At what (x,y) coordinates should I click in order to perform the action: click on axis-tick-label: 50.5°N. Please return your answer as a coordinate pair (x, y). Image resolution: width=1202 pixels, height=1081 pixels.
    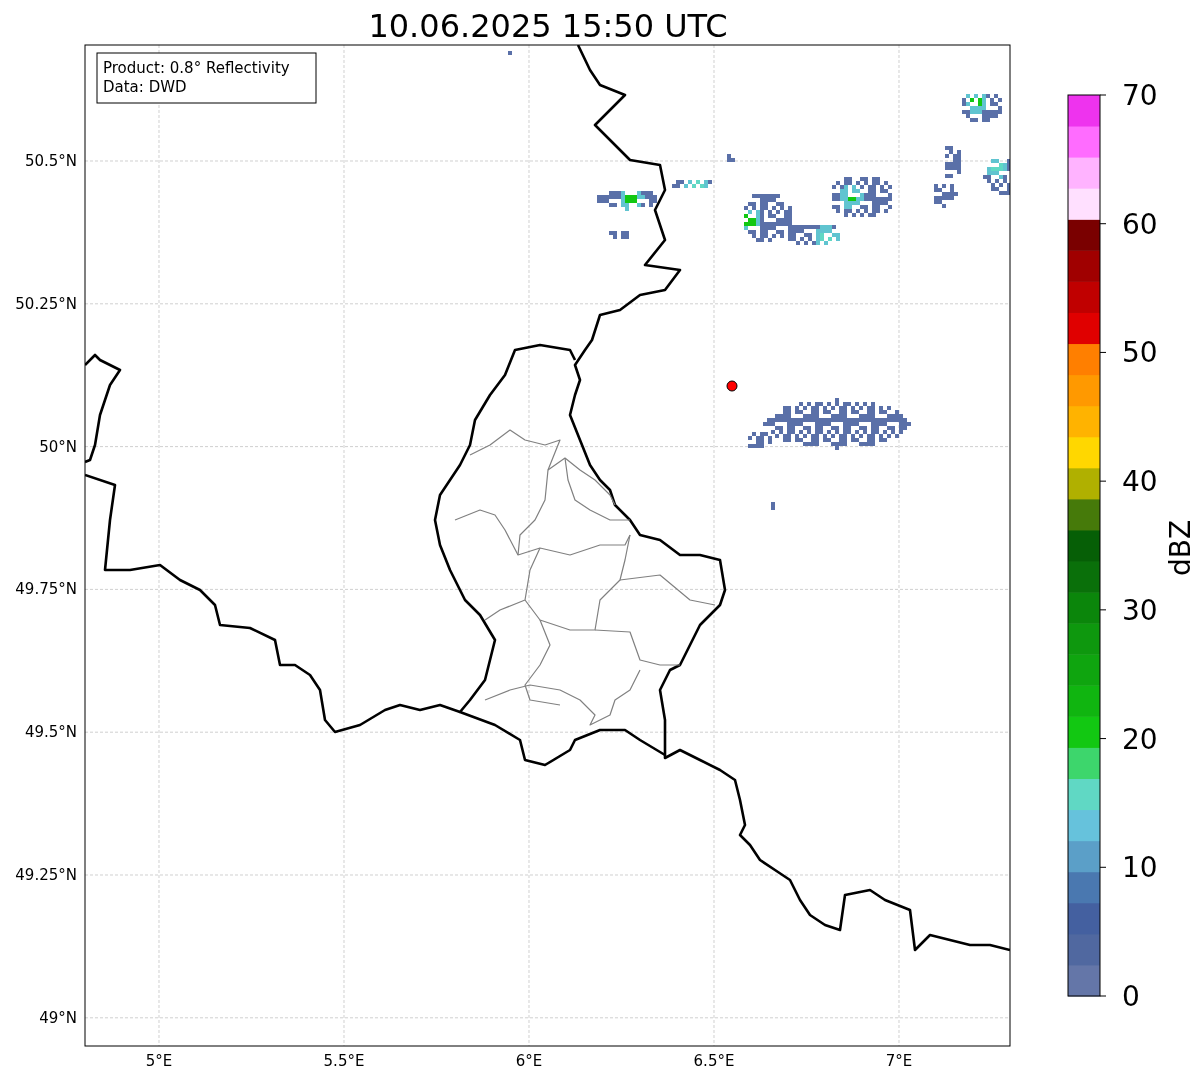
    Looking at the image, I should click on (50, 161).